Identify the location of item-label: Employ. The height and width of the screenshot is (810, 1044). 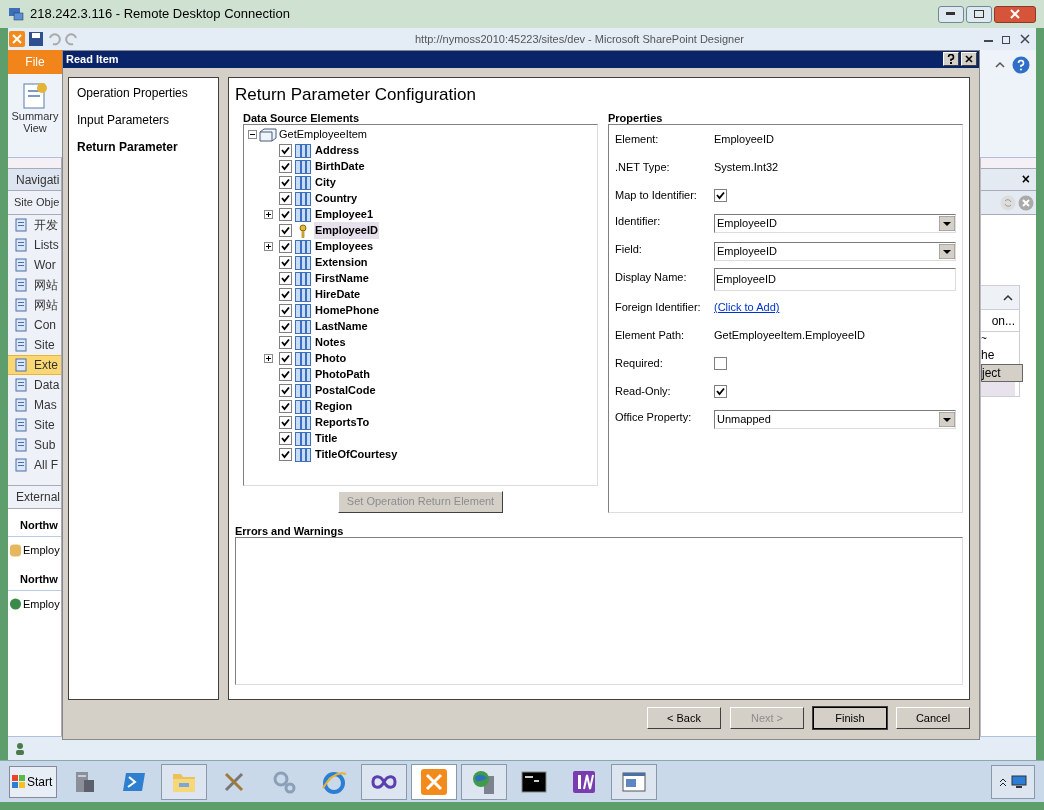
(41, 550).